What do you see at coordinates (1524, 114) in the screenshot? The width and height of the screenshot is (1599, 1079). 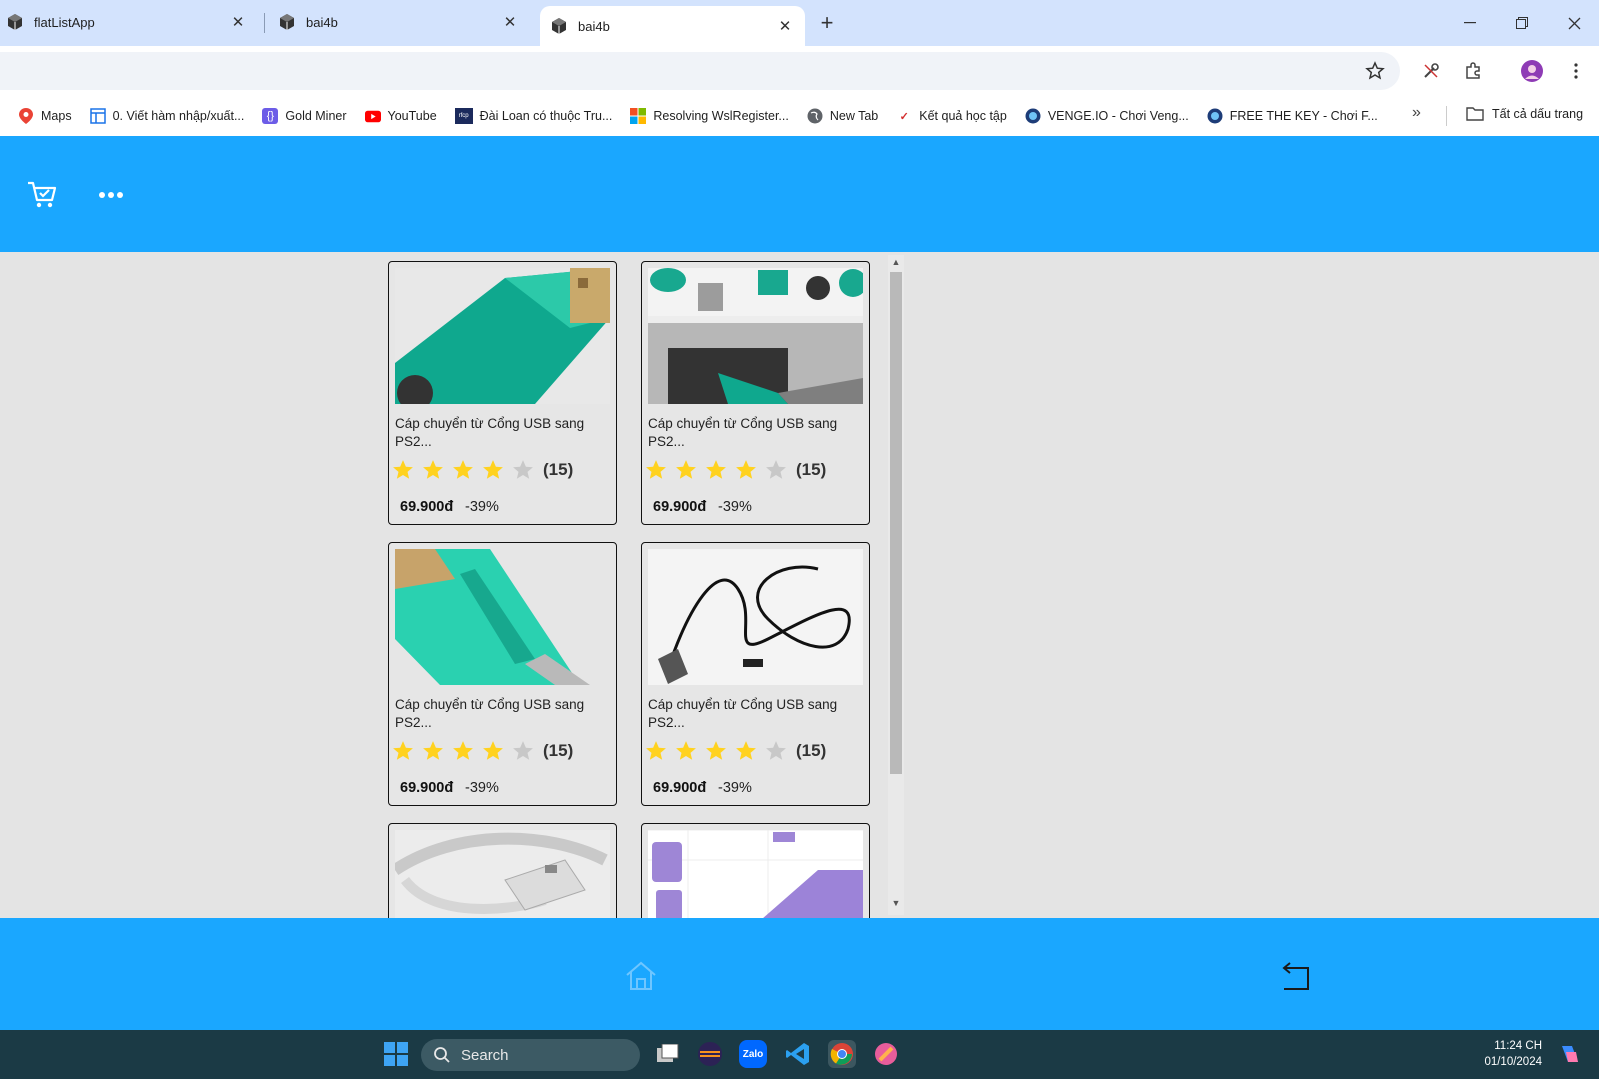 I see `all-bookmarks-button: Tất cả dấu trang` at bounding box center [1524, 114].